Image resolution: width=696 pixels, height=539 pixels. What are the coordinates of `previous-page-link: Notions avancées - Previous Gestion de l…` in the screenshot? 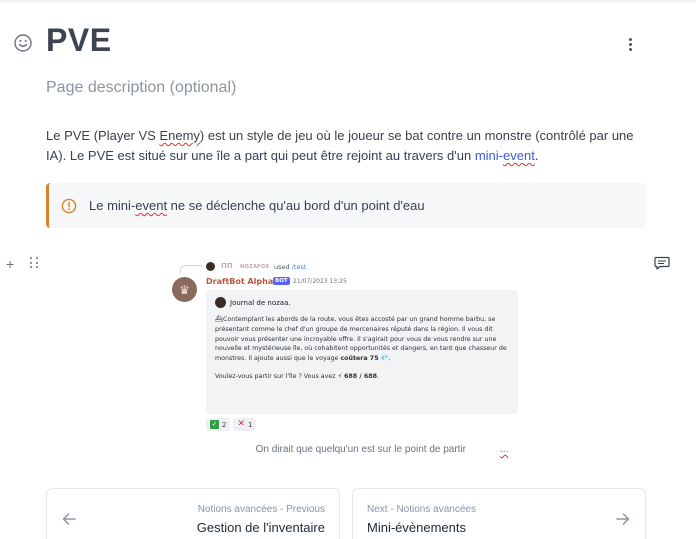 It's located at (193, 513).